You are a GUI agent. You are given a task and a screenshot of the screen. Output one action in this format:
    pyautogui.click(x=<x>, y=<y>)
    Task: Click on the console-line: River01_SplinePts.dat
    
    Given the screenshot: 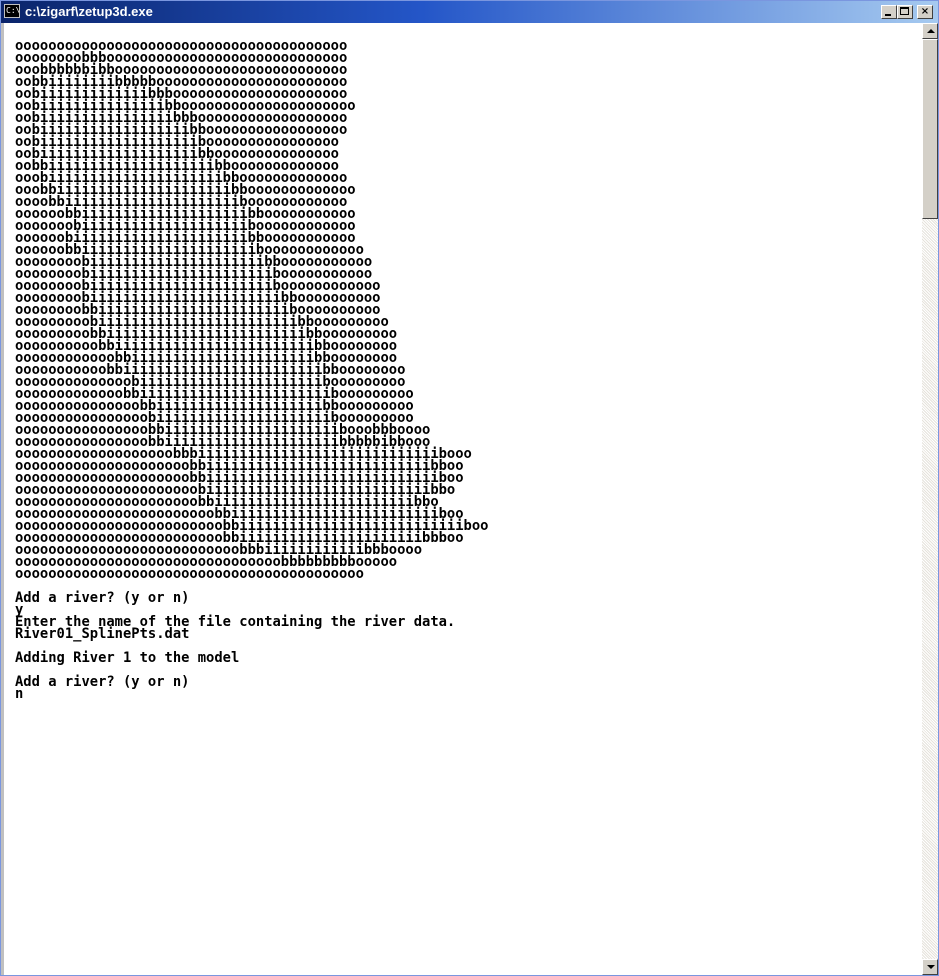 What is the action you would take?
    pyautogui.click(x=102, y=634)
    